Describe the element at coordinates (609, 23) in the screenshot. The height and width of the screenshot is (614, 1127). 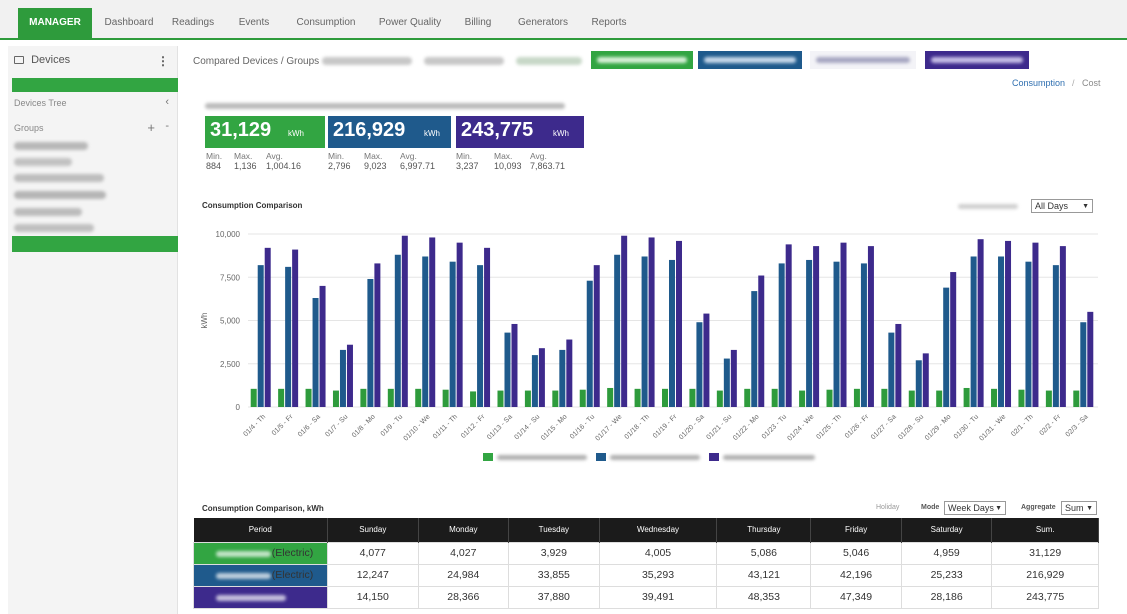
I see `tab-reports: Reports` at that location.